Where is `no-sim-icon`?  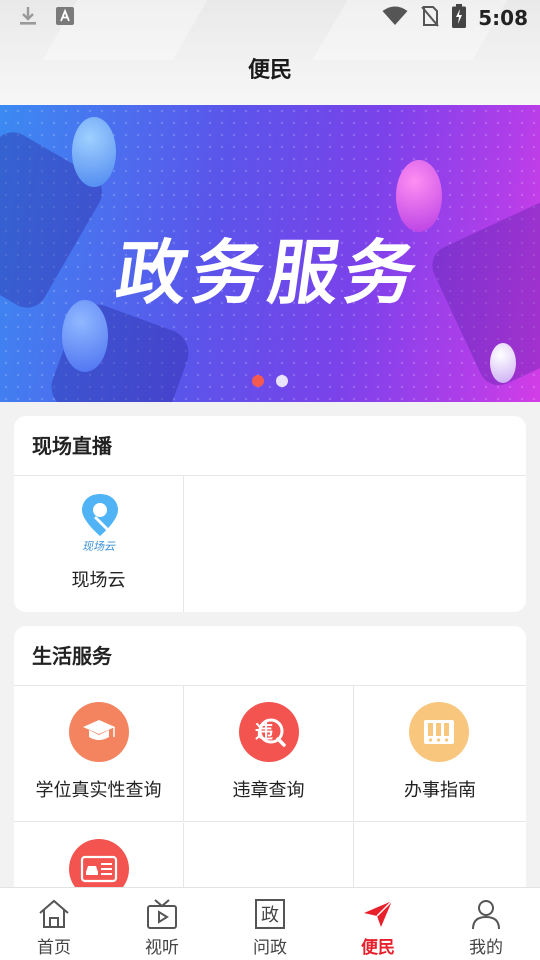 no-sim-icon is located at coordinates (430, 18).